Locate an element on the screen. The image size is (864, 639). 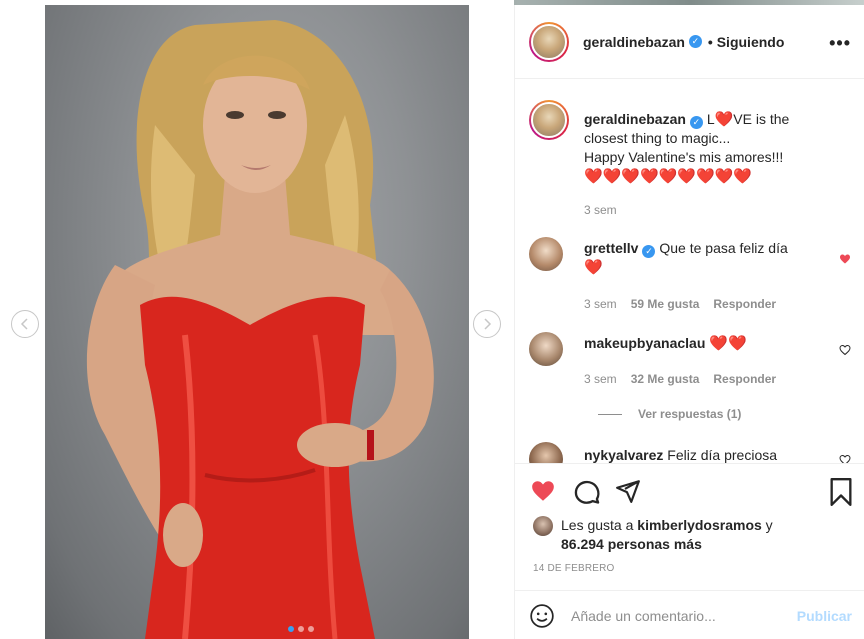
view-replies-button: Ver respuestas (1) is located at coordinates (669, 414).